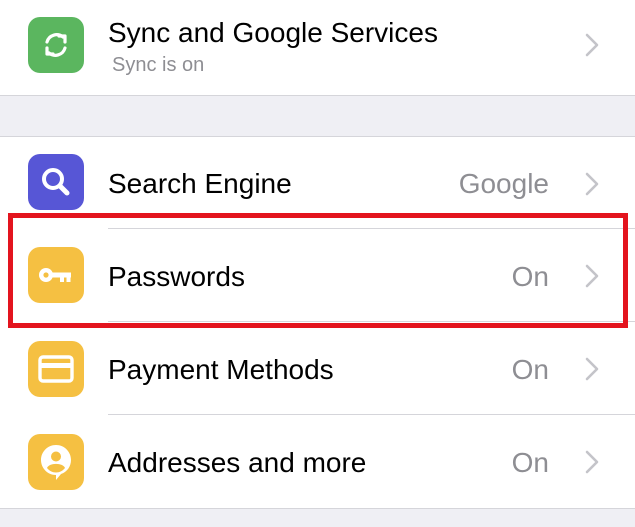 The image size is (635, 527). Describe the element at coordinates (530, 276) in the screenshot. I see `passwords-value: On` at that location.